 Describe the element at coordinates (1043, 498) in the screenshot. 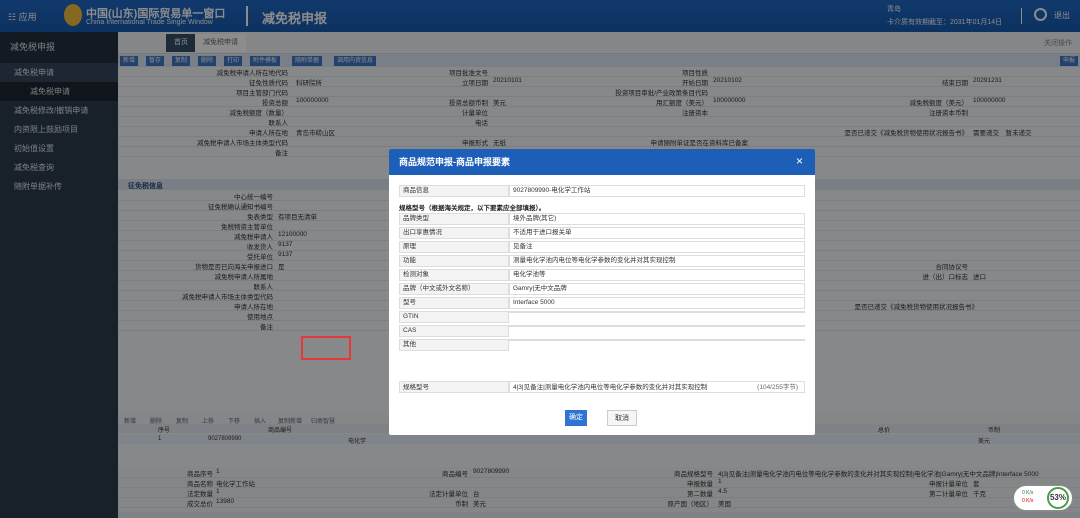

I see `speed-widget: 0 K/s 0 K/s 53%` at that location.